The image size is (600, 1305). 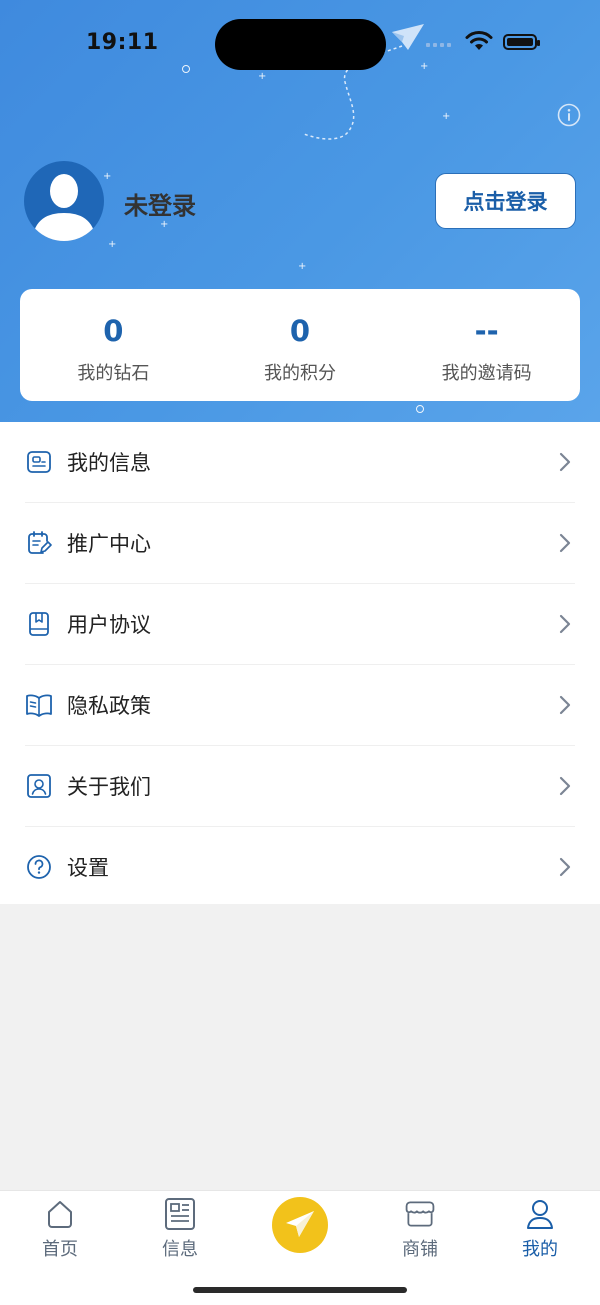 I want to click on store-icon, so click(x=420, y=1214).